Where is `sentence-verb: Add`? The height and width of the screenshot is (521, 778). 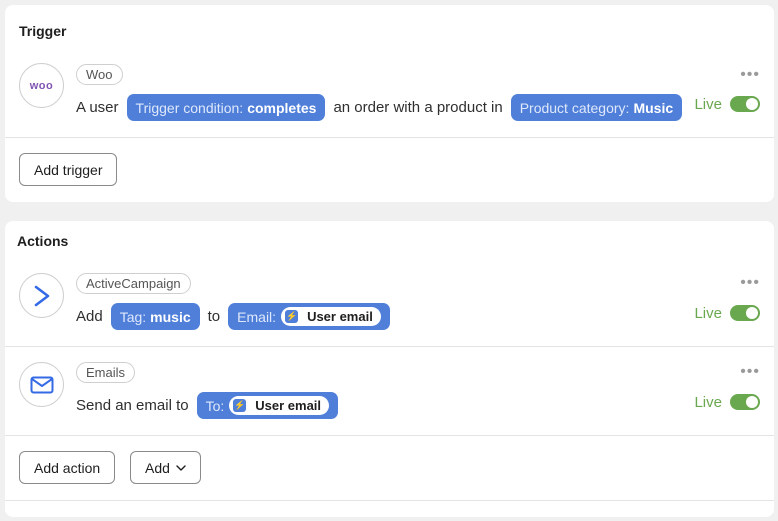 sentence-verb: Add is located at coordinates (89, 316).